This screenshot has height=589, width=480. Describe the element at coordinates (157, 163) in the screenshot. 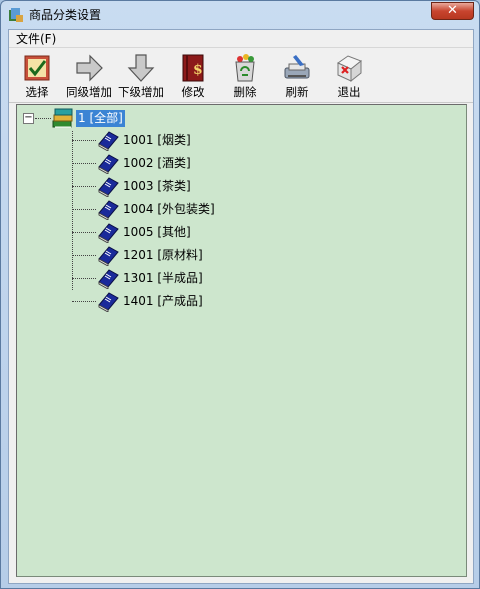

I see `tree-item-label: 1002 [酒类]` at that location.